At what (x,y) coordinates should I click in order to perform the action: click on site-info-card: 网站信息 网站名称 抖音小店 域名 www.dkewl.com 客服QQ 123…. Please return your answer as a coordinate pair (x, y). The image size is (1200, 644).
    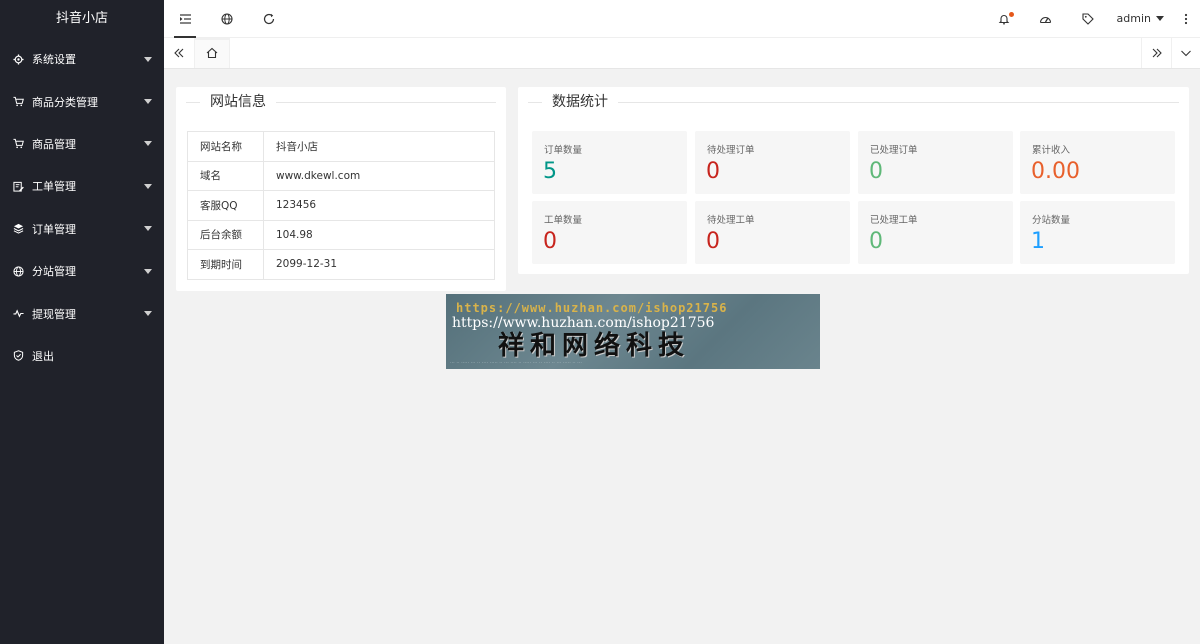
    Looking at the image, I should click on (341, 189).